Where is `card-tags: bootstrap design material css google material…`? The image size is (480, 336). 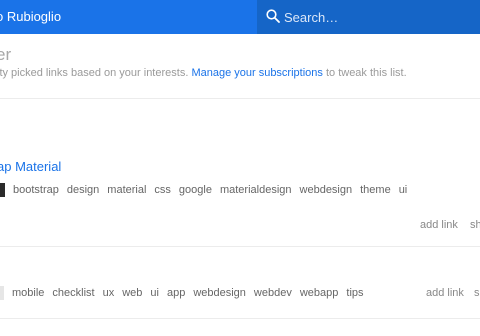
card-tags: bootstrap design material css google material… is located at coordinates (214, 190).